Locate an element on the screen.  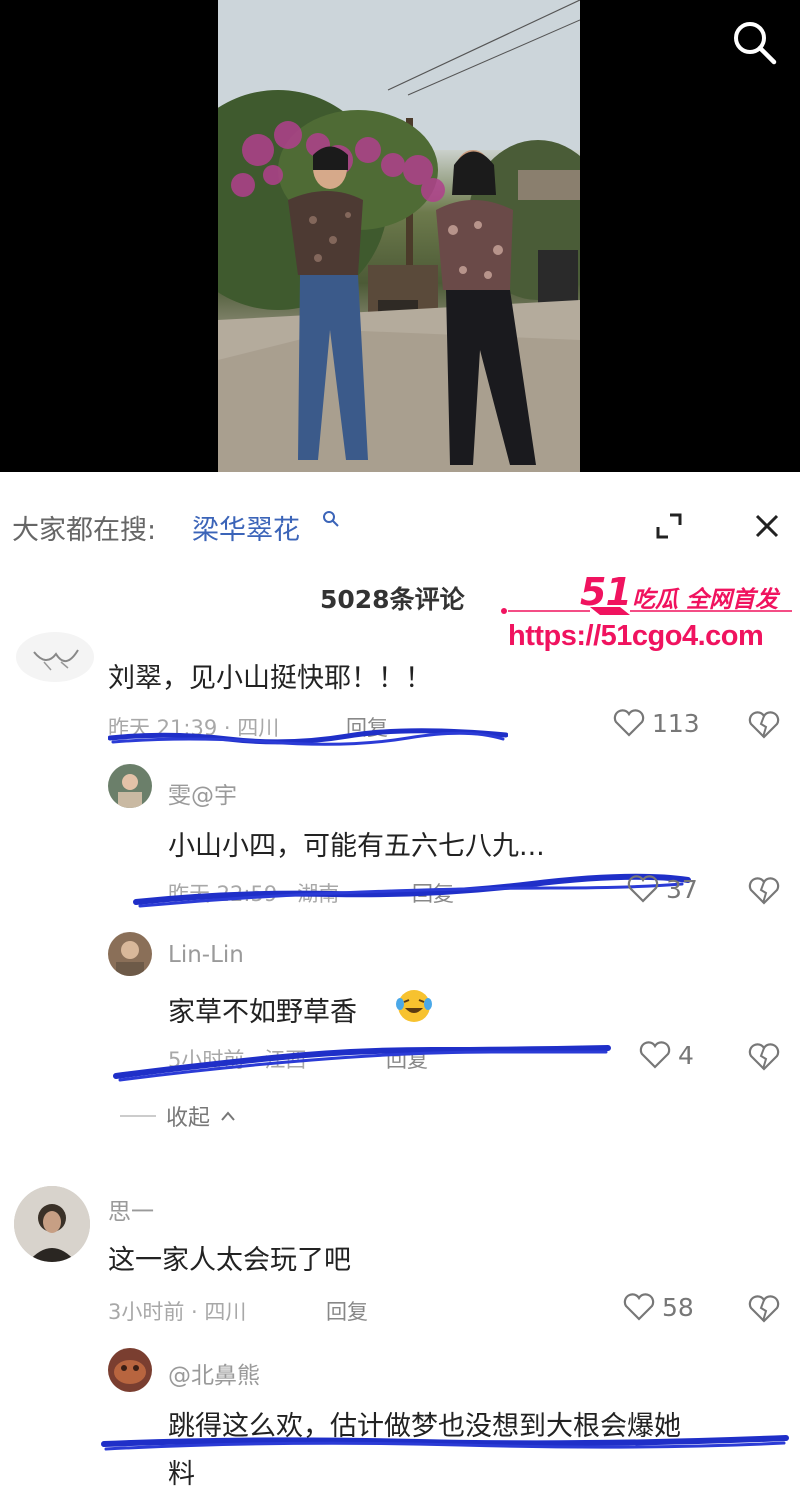
expand-icon is located at coordinates (669, 526).